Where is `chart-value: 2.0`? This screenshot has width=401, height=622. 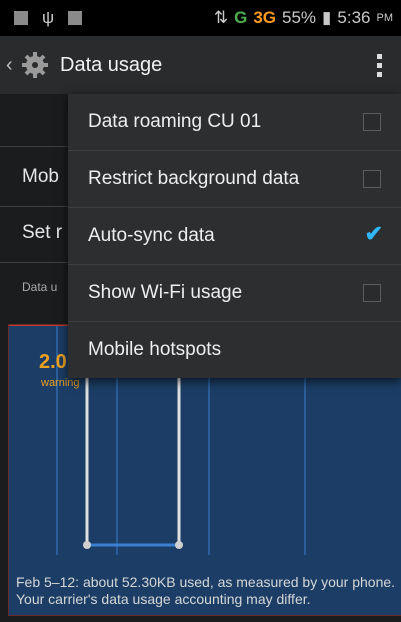 chart-value: 2.0 is located at coordinates (53, 362).